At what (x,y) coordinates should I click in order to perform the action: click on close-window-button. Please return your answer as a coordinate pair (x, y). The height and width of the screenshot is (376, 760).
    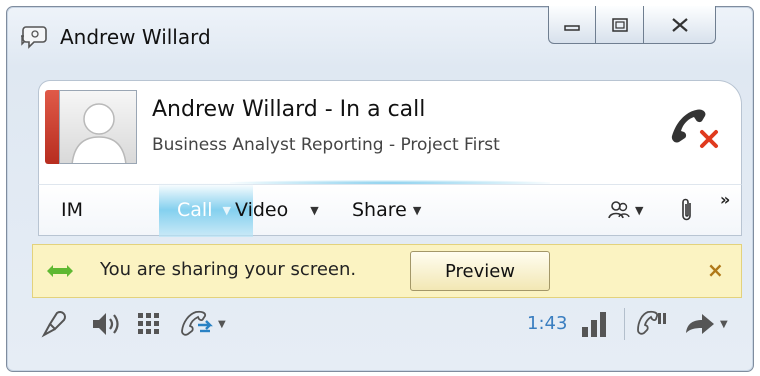
    Looking at the image, I should click on (680, 25).